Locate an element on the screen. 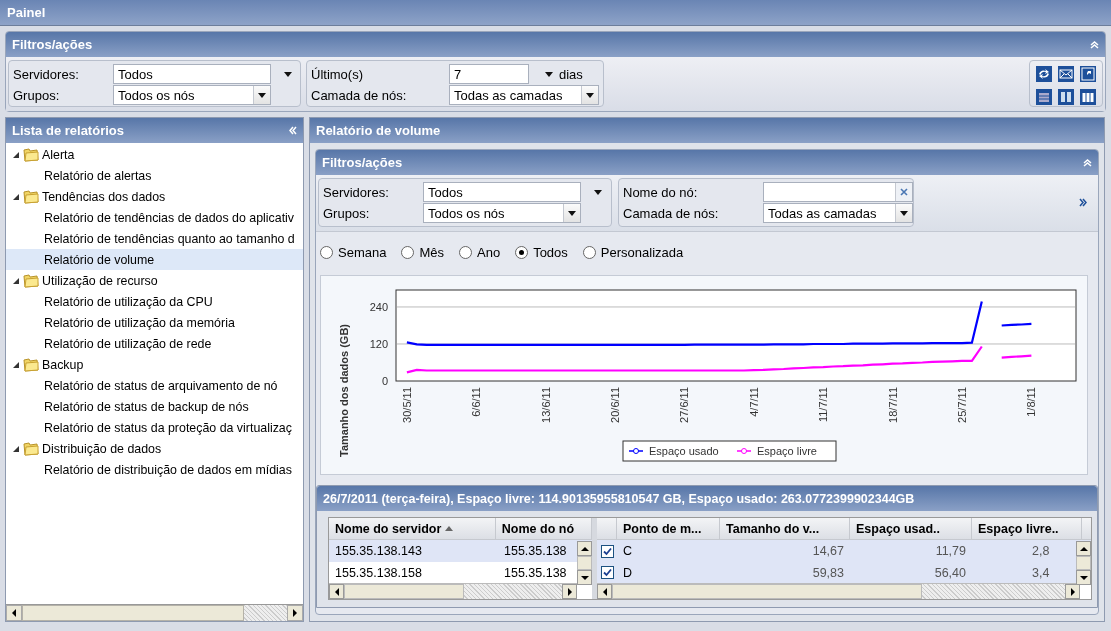  tree-item: Relatório de utilização da CPU is located at coordinates (154, 301).